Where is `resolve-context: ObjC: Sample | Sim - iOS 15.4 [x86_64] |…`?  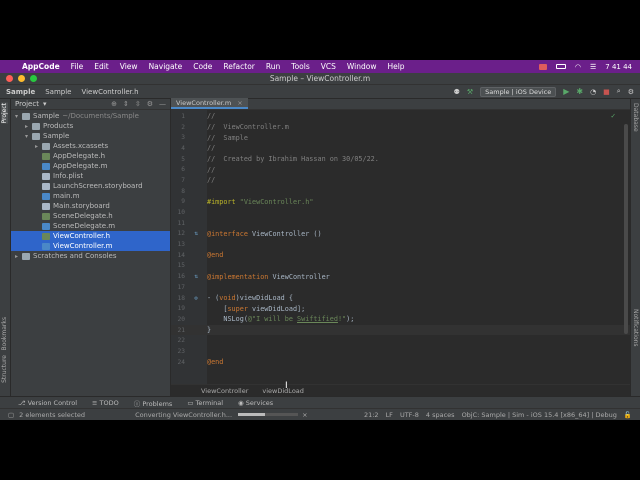
resolve-context: ObjC: Sample | Sim - iOS 15.4 [x86_64] |… is located at coordinates (539, 415).